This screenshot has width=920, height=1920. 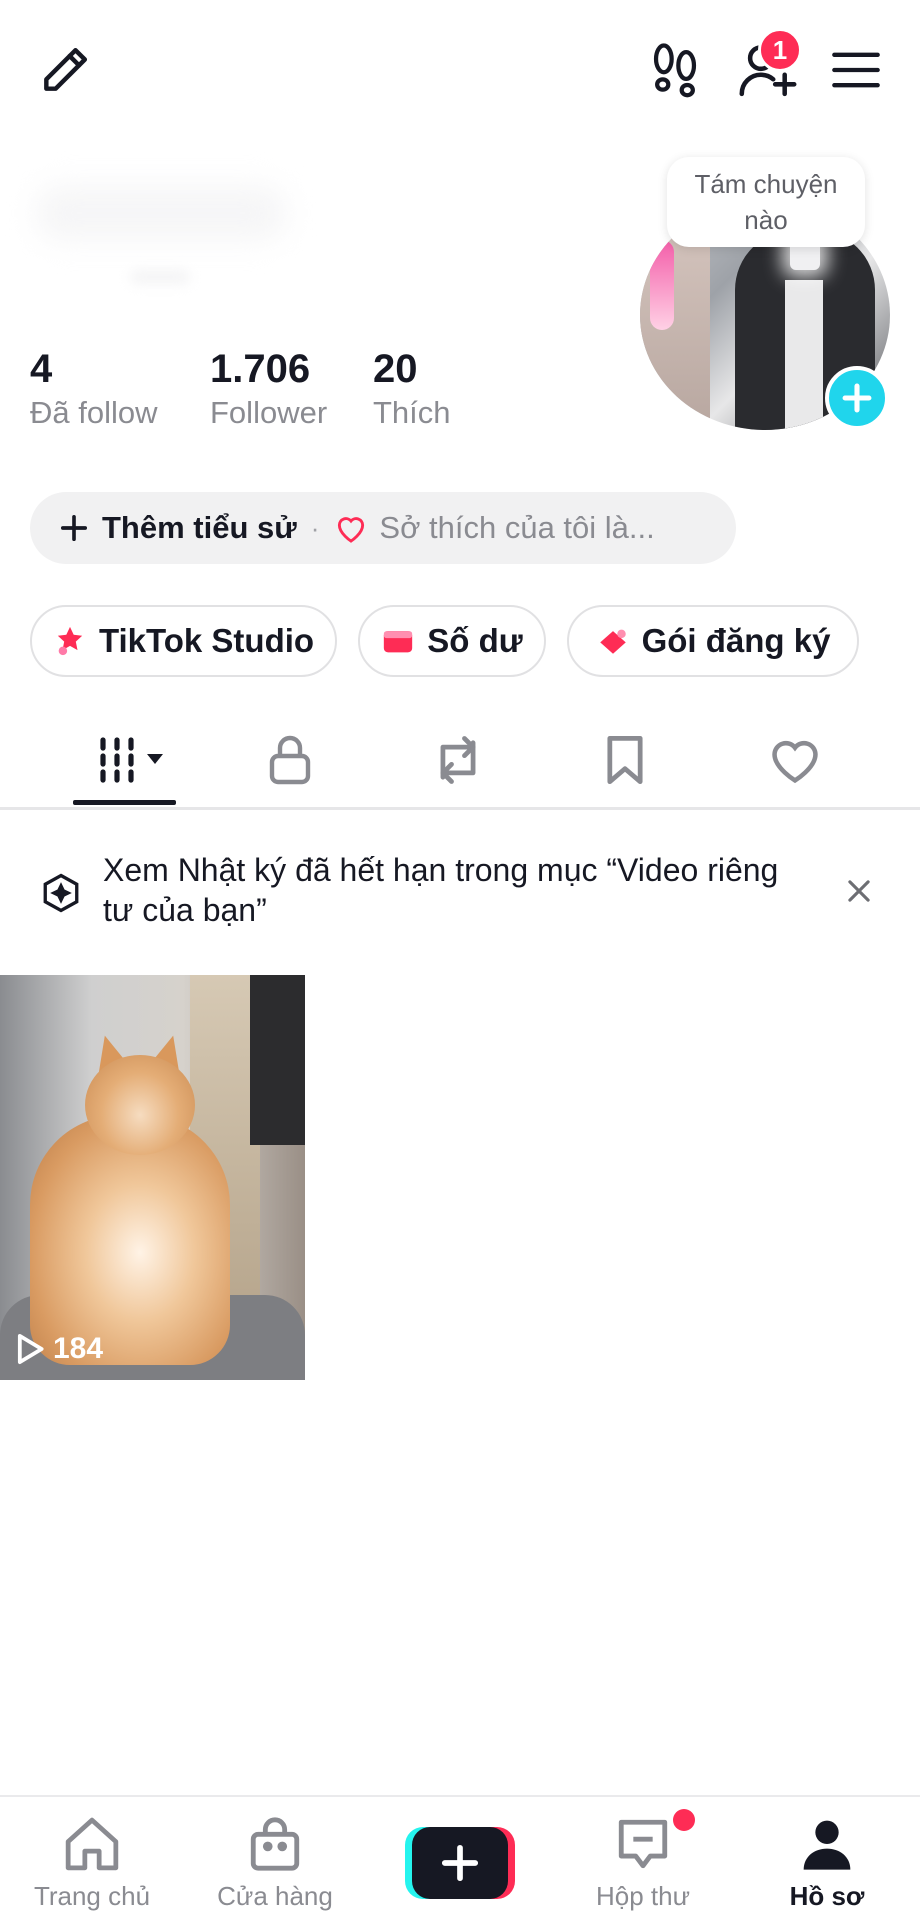 What do you see at coordinates (269, 412) in the screenshot?
I see `stat-followers-label: Follower` at bounding box center [269, 412].